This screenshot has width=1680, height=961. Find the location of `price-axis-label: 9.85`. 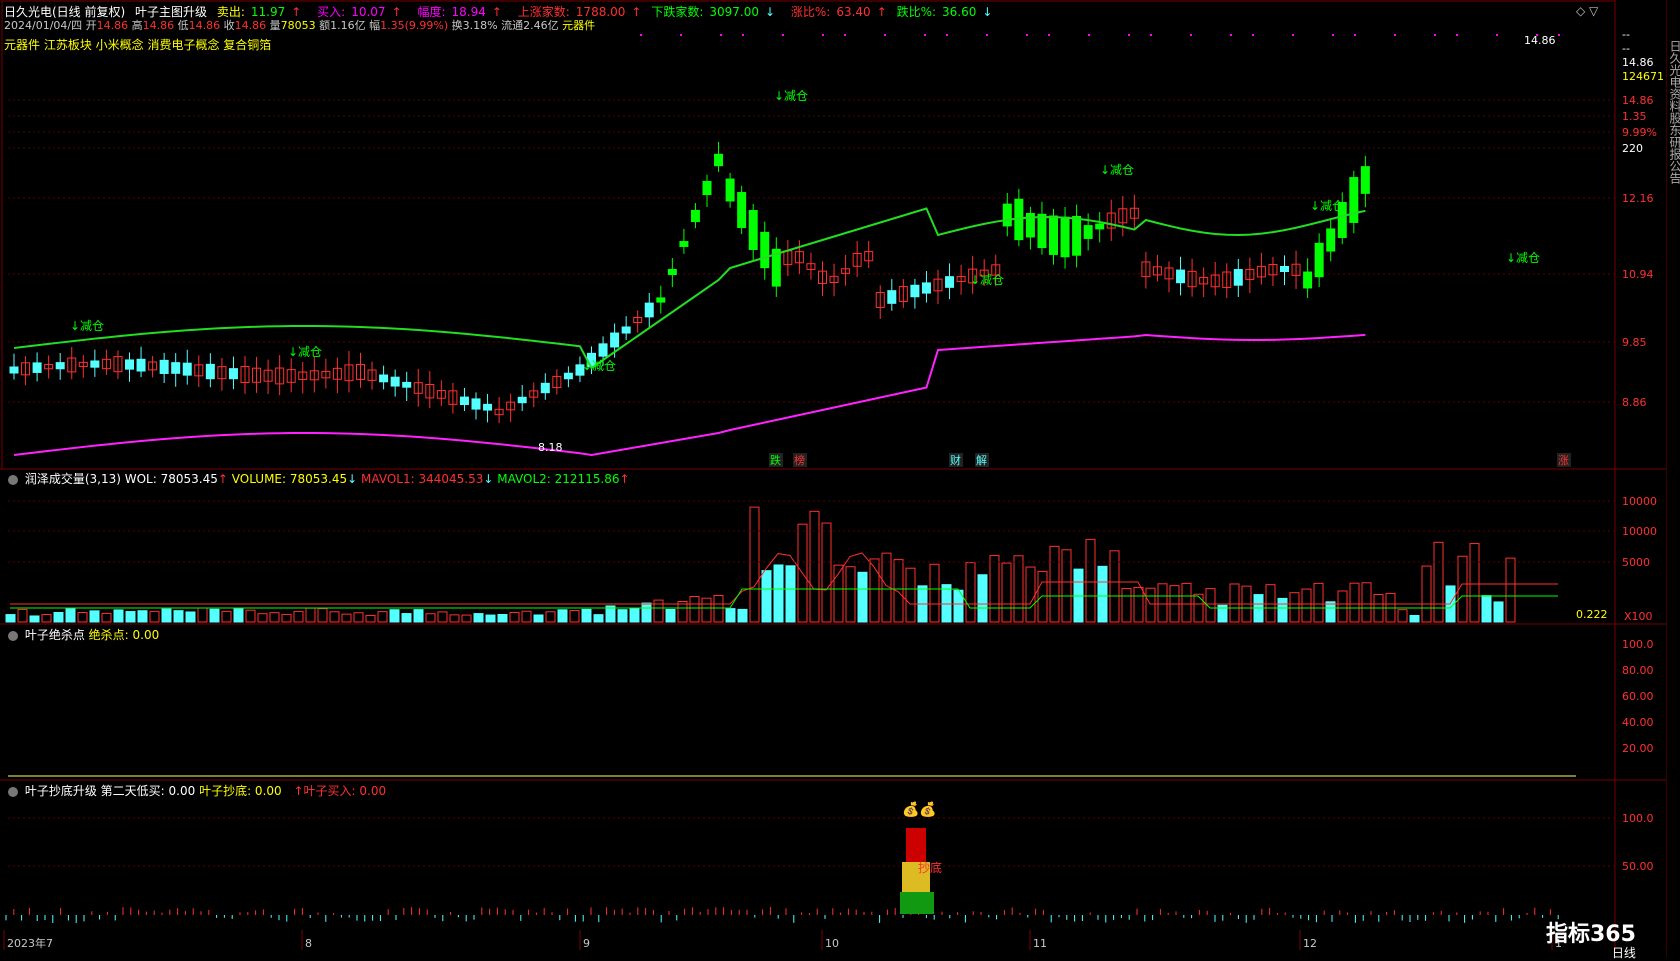

price-axis-label: 9.85 is located at coordinates (1634, 342).